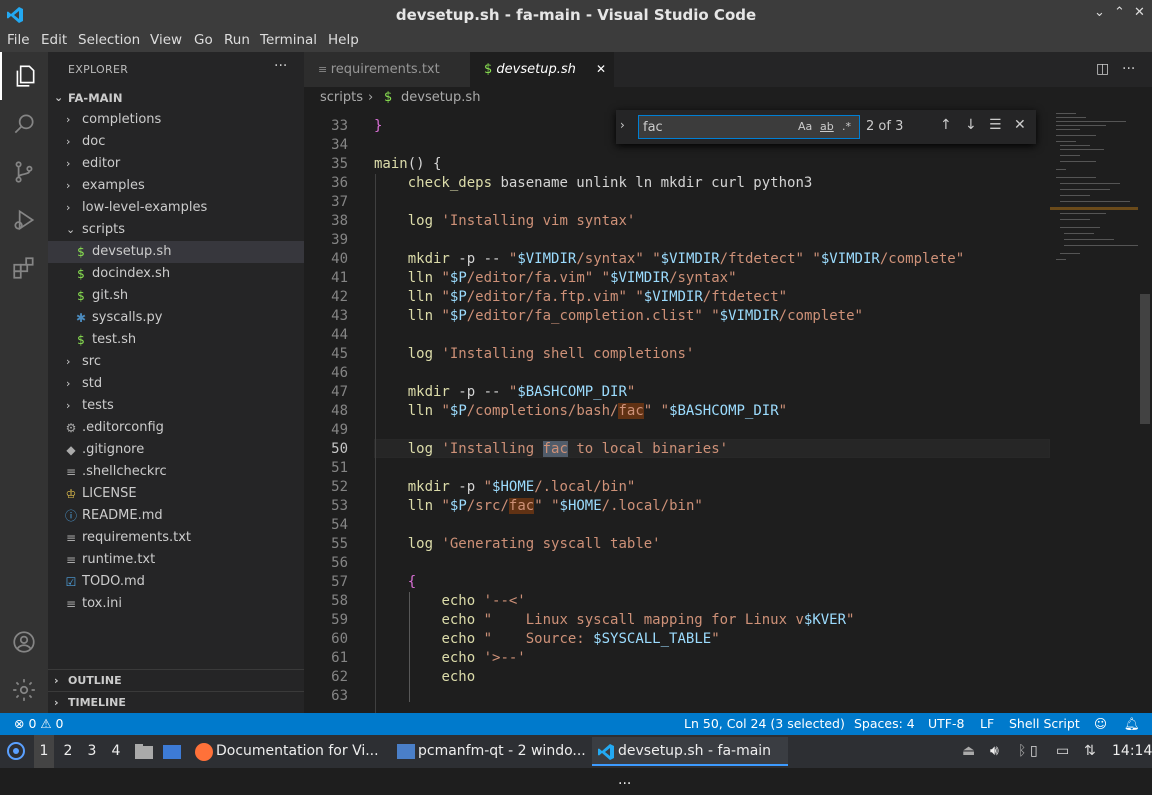  I want to click on close-find-icon: ✕, so click(1020, 125).